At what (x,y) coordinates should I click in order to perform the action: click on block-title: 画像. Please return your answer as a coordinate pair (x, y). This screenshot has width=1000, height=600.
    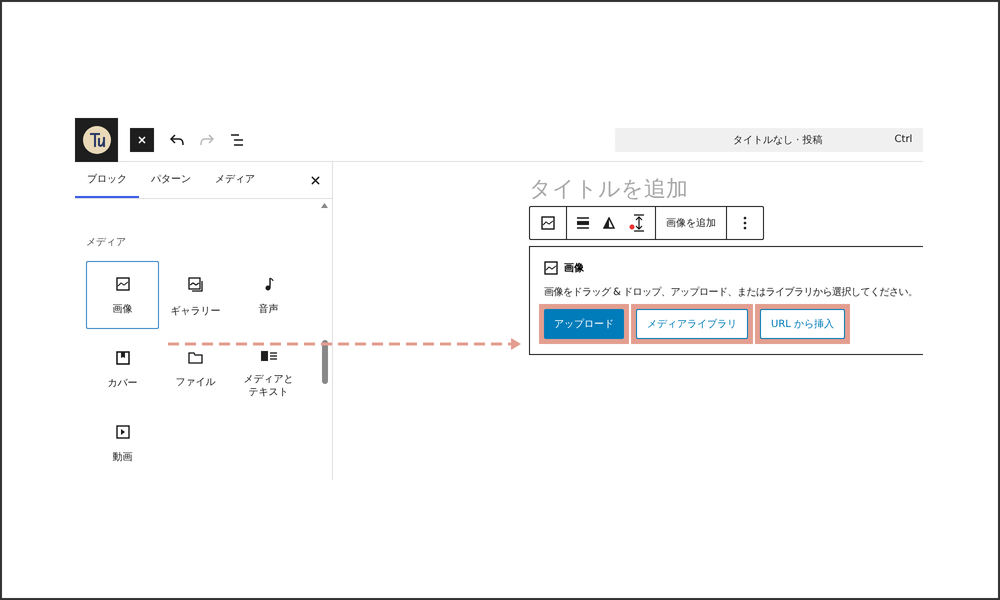
    Looking at the image, I should click on (574, 268).